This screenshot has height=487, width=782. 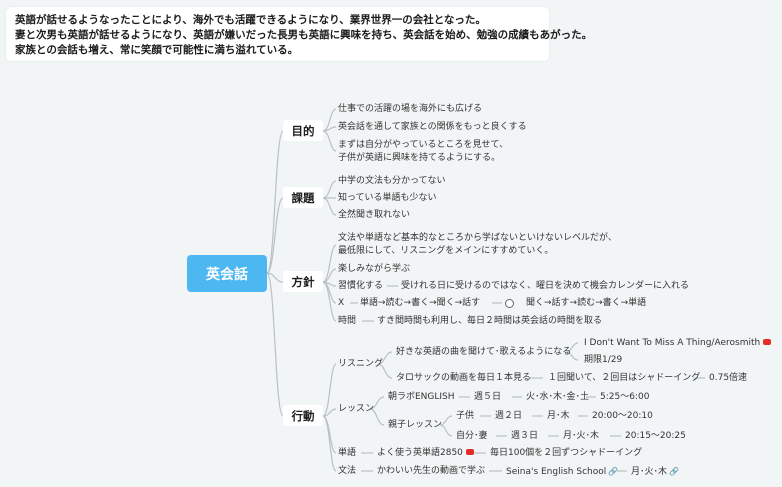 What do you see at coordinates (423, 145) in the screenshot?
I see `node-mokuteki-c1: まずは自分がやっているところを見せて、` at bounding box center [423, 145].